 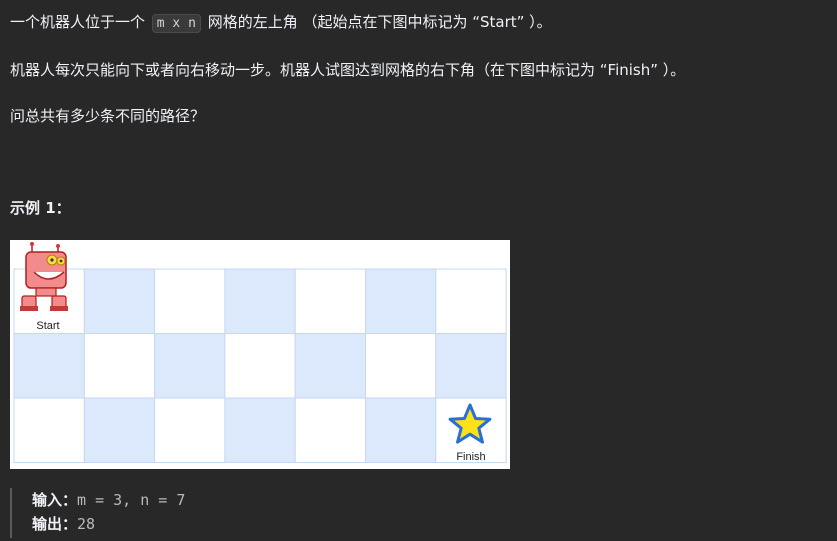 I want to click on example-io-block: 输入：m = 3, n = 7 输出：28, so click(x=97, y=513).